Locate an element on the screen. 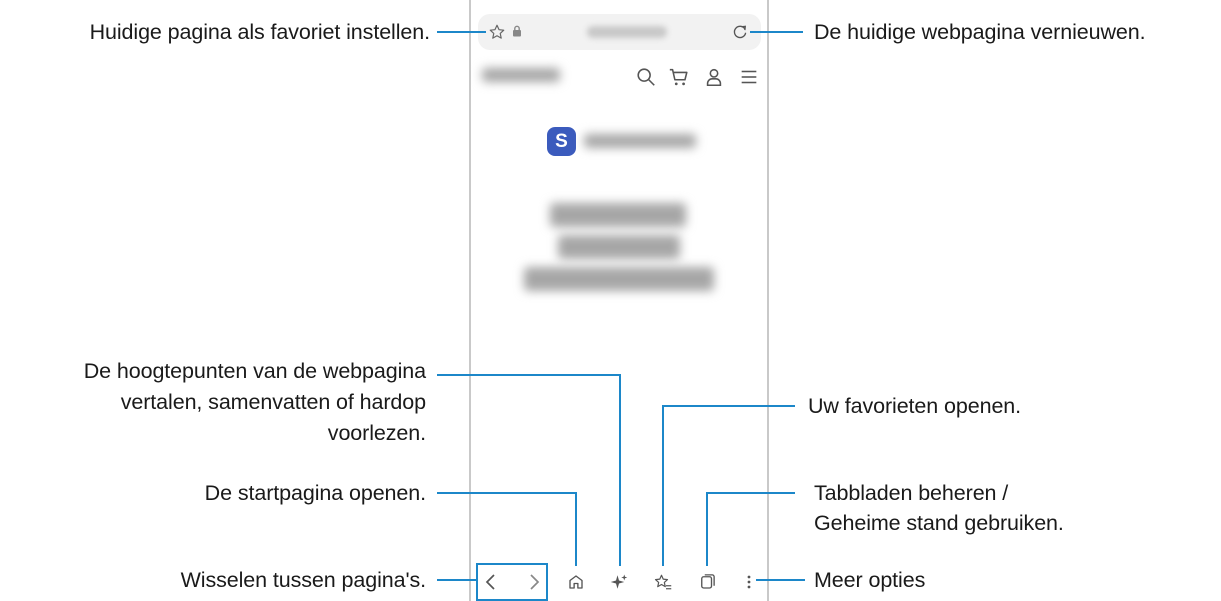  callout-bookmarks: Uw favorieten openen. is located at coordinates (915, 406).